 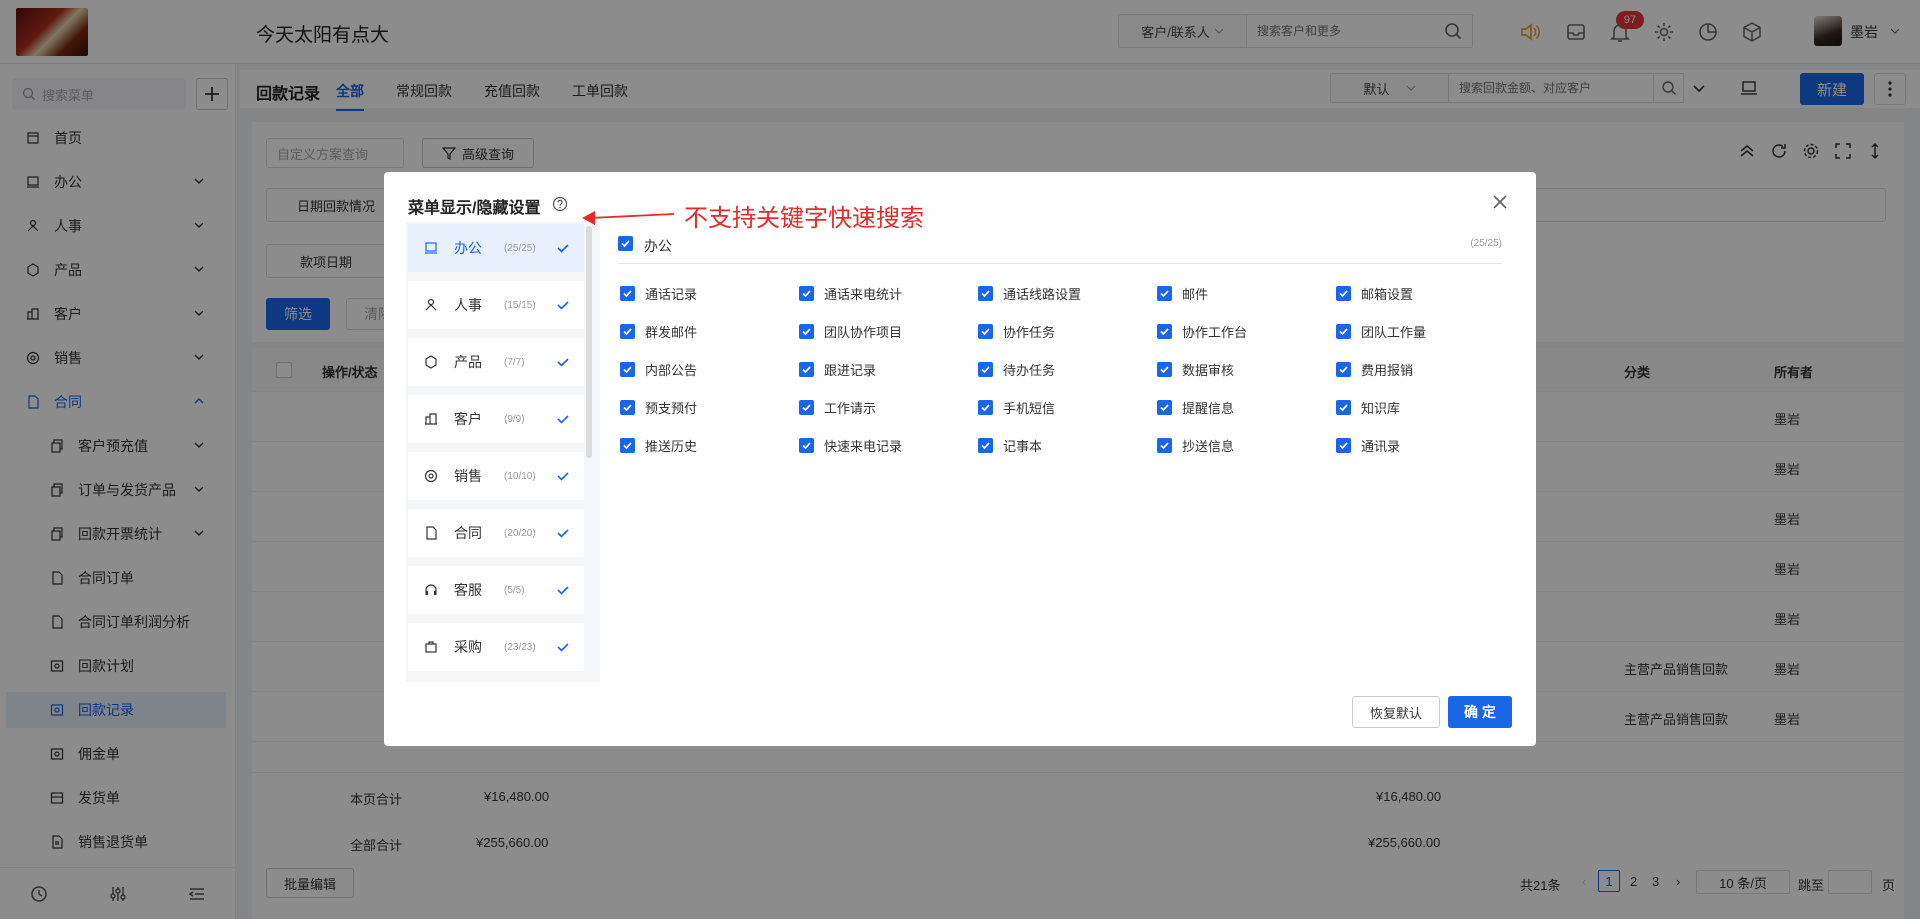 I want to click on category-purchase: 采购 (23/23), so click(x=496, y=647).